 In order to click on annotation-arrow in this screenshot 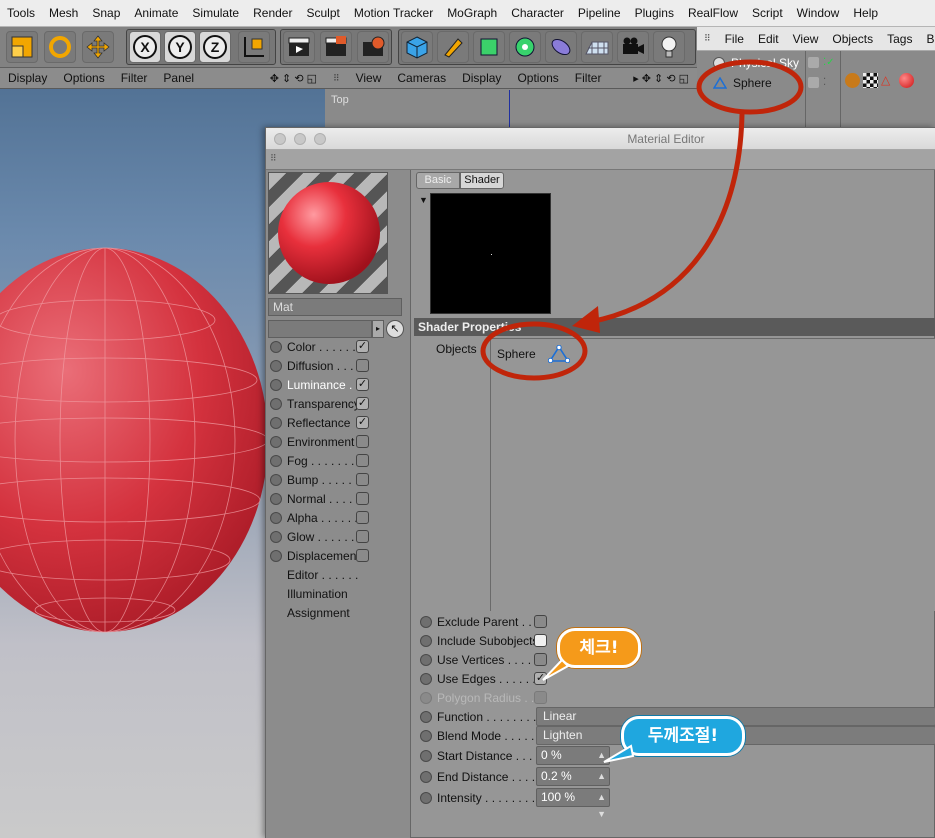, I will do `click(667, 219)`.